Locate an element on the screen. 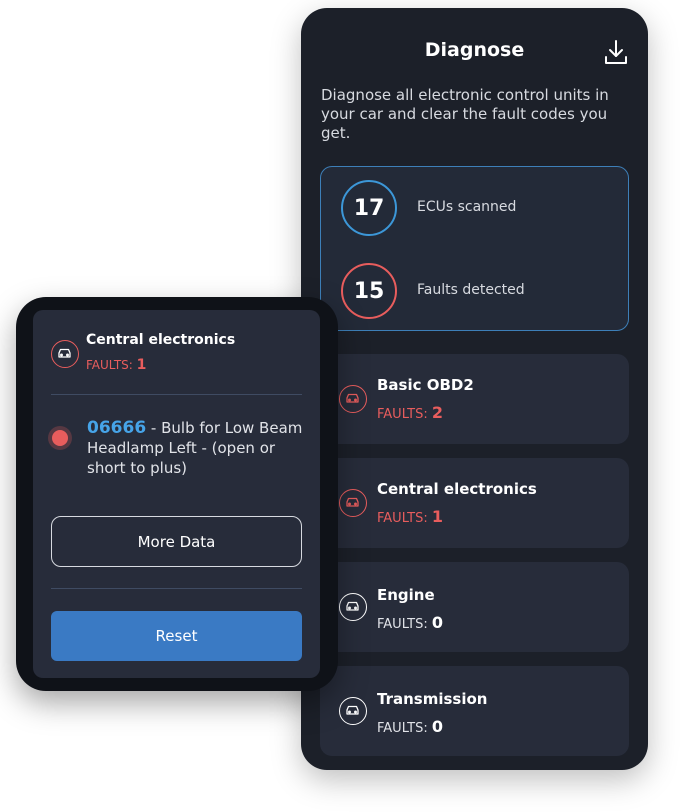 The image size is (691, 812). fault-status-dot is located at coordinates (60, 438).